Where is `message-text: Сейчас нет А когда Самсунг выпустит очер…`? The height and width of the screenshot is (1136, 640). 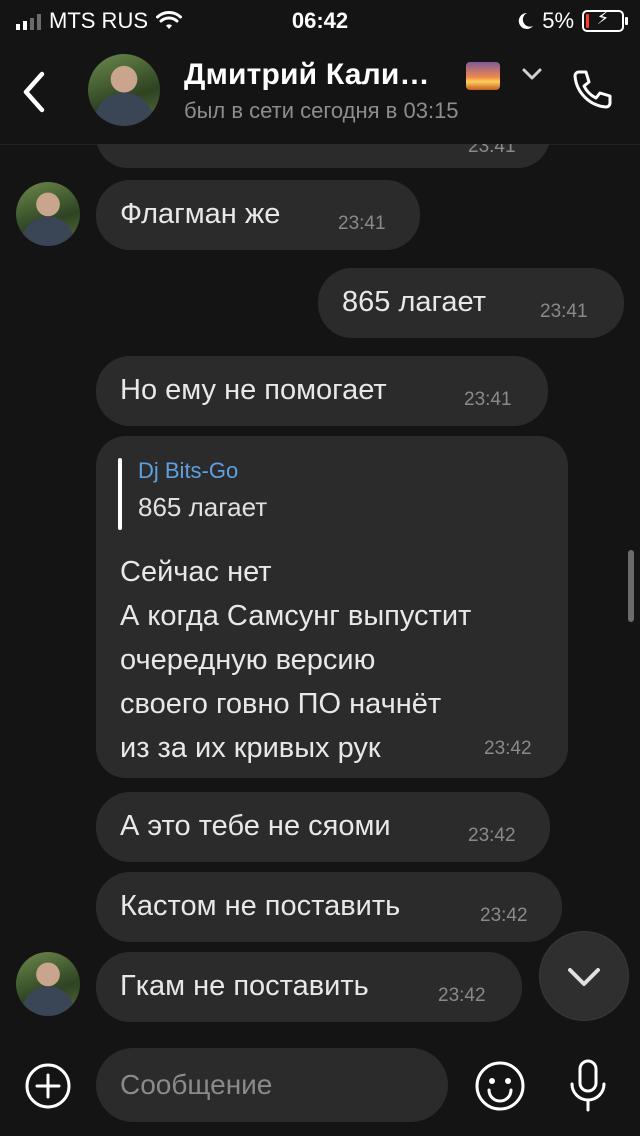
message-text: Сейчас нет А когда Самсунг выпустит очер… is located at coordinates (296, 660).